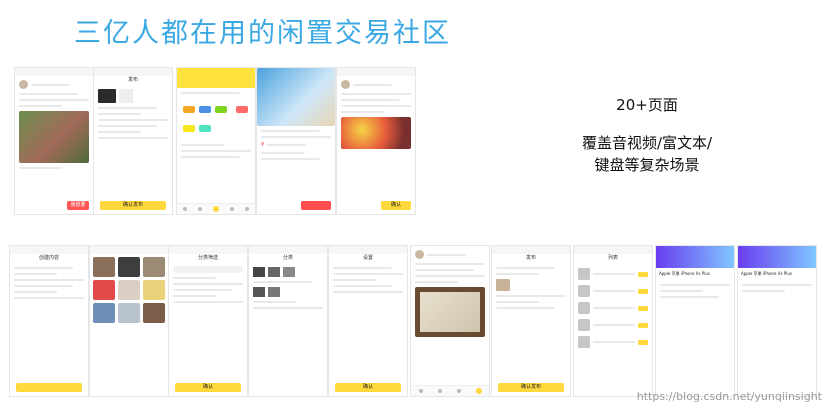  What do you see at coordinates (263, 145) in the screenshot?
I see `price-tag: ¥` at bounding box center [263, 145].